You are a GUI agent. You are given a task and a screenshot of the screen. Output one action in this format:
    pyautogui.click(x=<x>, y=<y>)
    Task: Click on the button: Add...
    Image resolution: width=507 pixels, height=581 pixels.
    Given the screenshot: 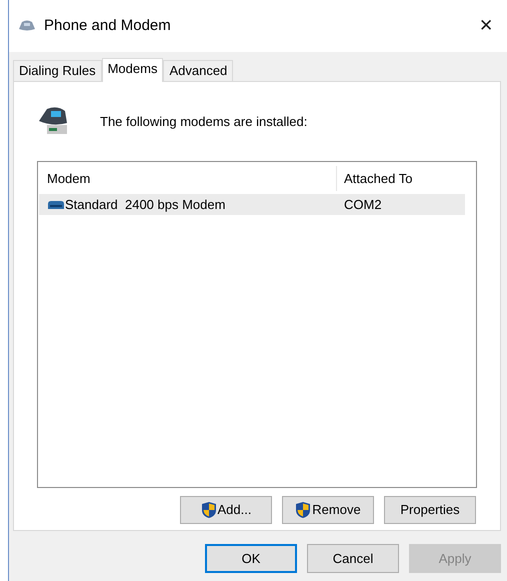 What is the action you would take?
    pyautogui.click(x=226, y=510)
    